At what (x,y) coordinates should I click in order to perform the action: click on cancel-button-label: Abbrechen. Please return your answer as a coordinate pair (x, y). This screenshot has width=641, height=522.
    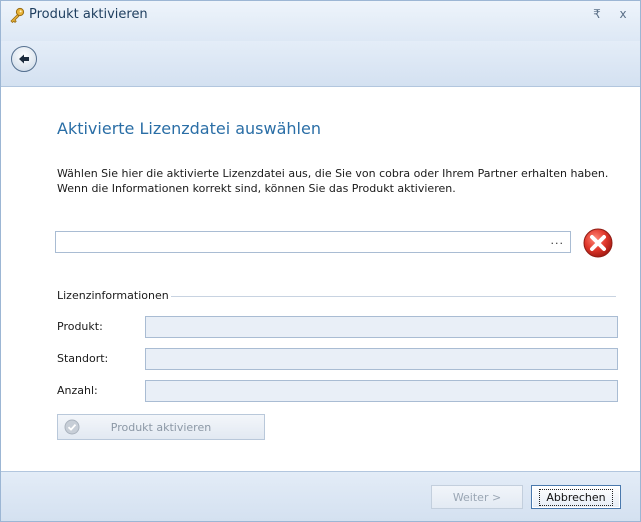
    Looking at the image, I should click on (576, 497).